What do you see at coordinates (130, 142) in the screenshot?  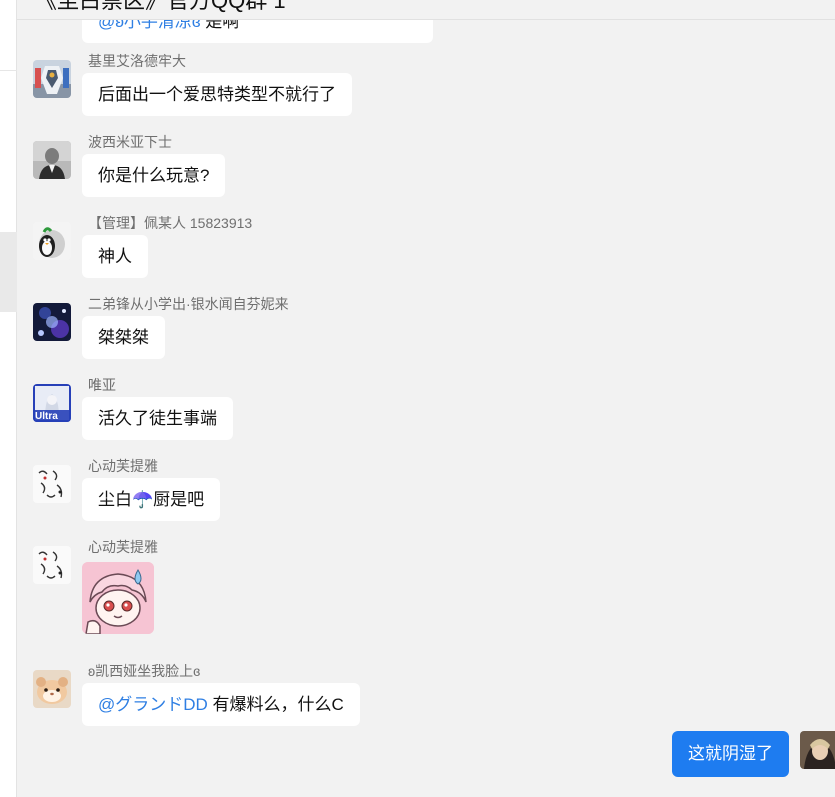 I see `sender-name: 波西米亚下士` at bounding box center [130, 142].